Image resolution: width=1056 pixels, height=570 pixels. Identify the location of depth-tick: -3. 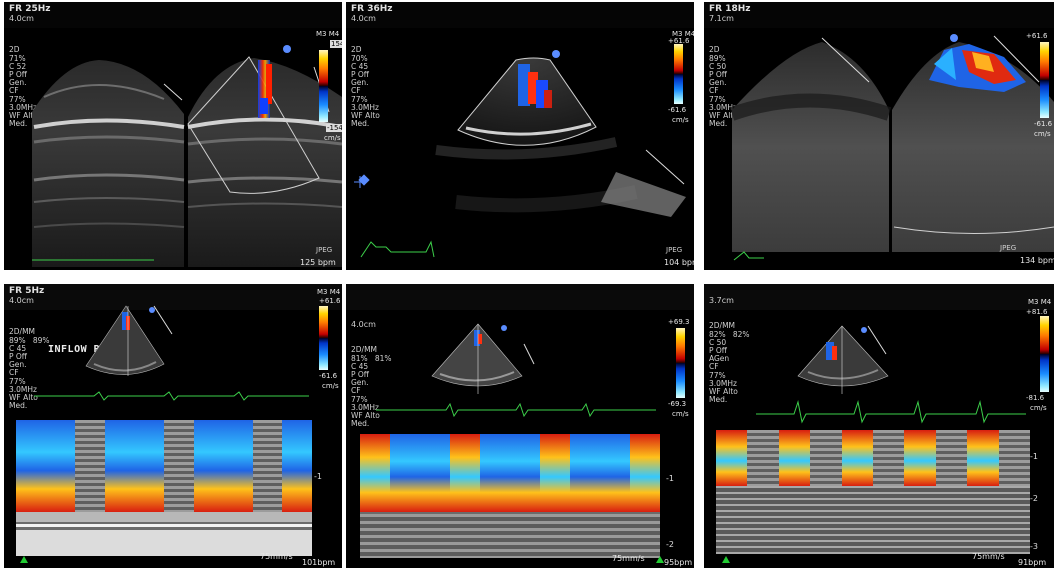
(1034, 546).